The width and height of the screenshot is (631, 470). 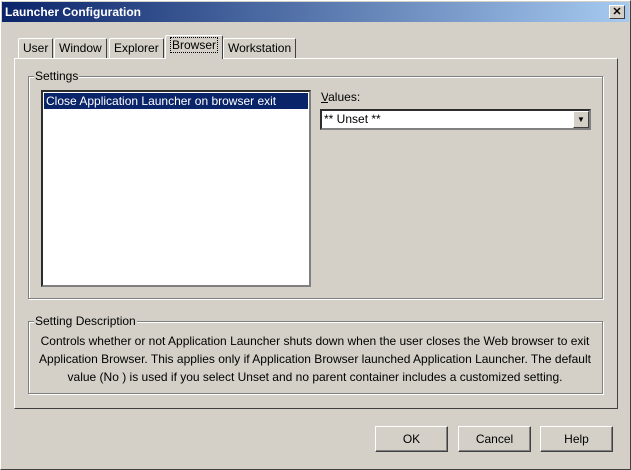 What do you see at coordinates (617, 12) in the screenshot?
I see `close-button: ✕` at bounding box center [617, 12].